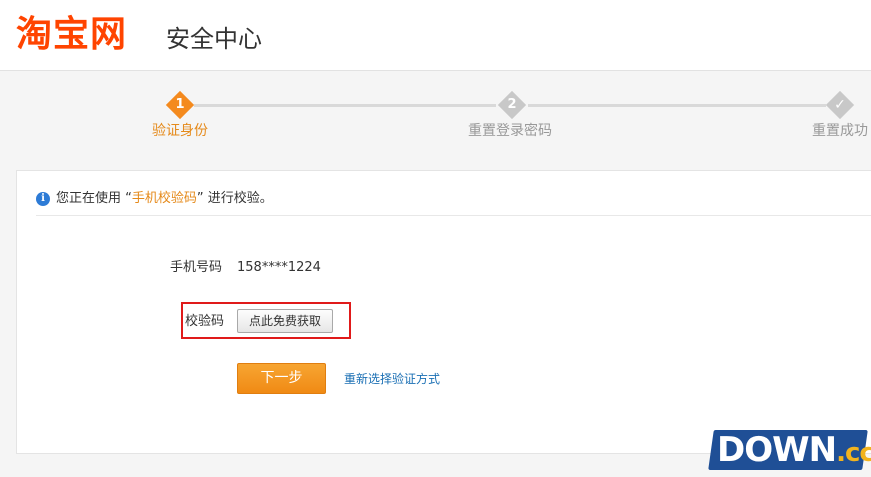 The image size is (871, 477). I want to click on phone-number-value: 158****1224, so click(279, 267).